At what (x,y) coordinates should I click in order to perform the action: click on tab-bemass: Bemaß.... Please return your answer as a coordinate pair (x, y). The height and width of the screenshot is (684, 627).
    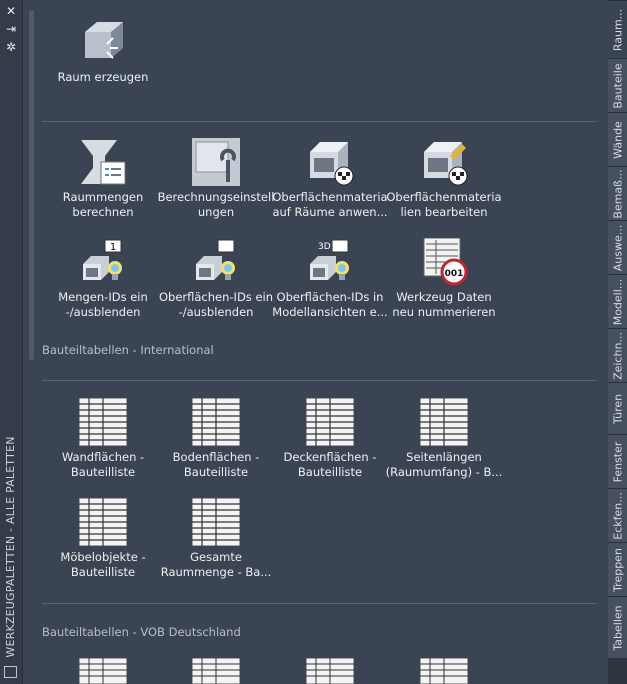
    Looking at the image, I should click on (617, 193).